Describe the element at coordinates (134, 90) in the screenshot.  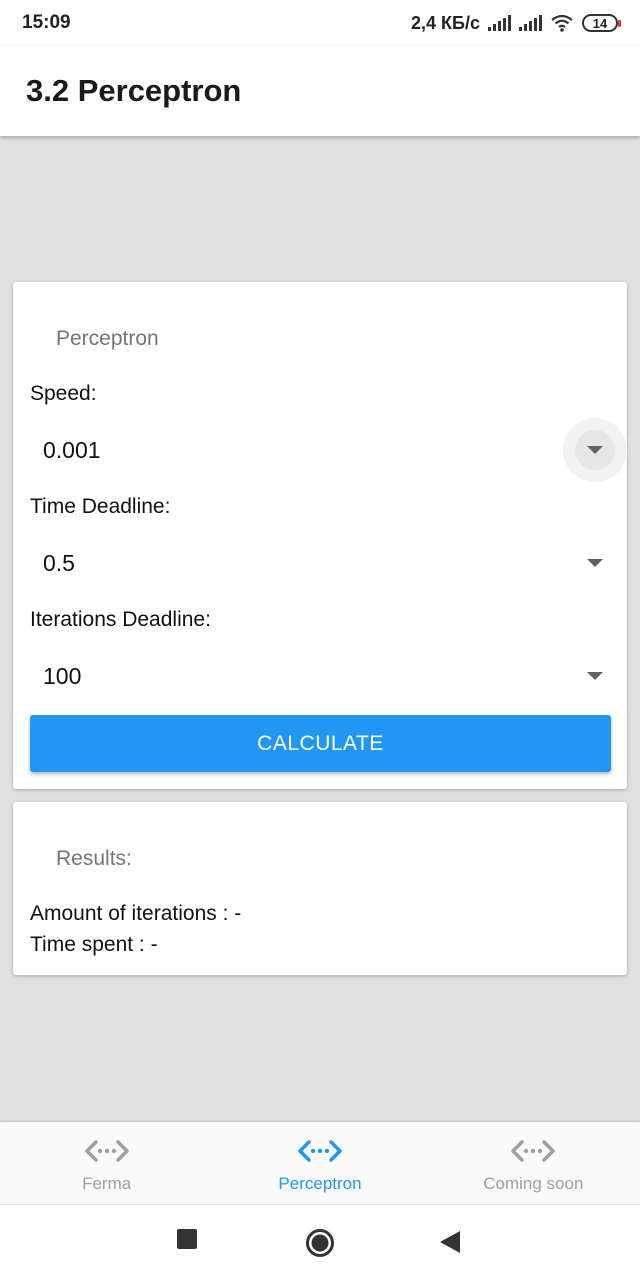
I see `page-title: 3.2 Perceptron` at that location.